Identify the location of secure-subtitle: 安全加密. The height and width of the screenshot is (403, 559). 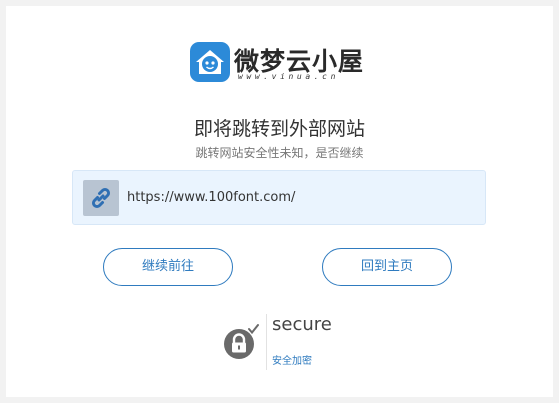
(292, 361).